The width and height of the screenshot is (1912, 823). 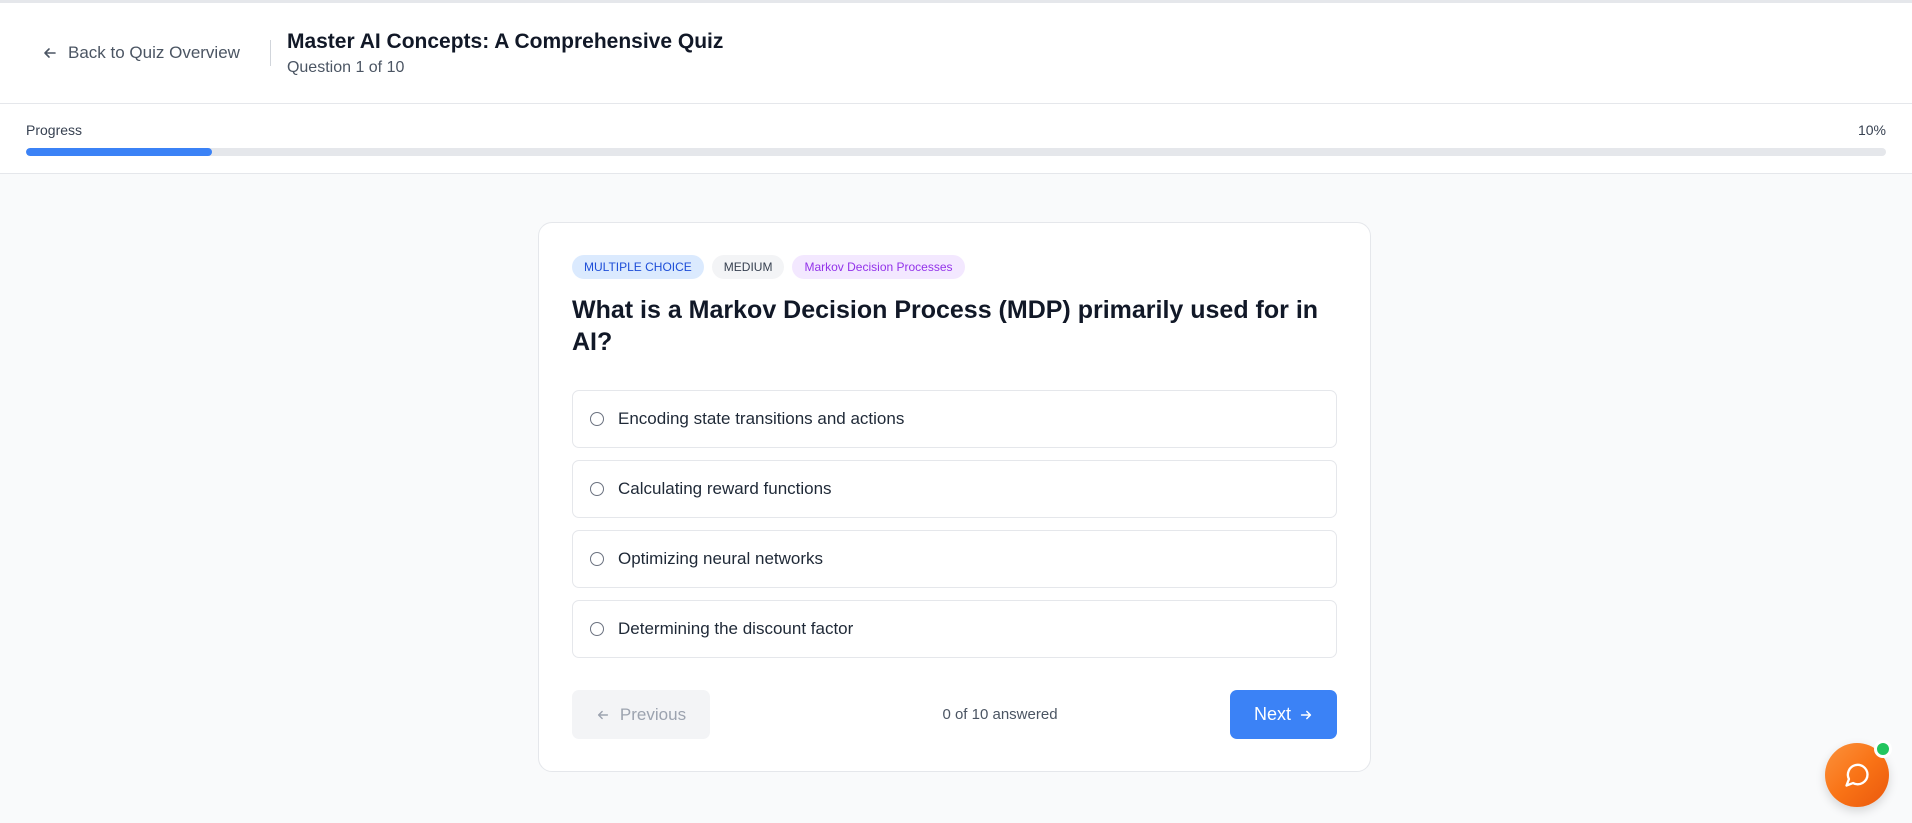 I want to click on answer-option-label: Determining the discount factor, so click(x=736, y=628).